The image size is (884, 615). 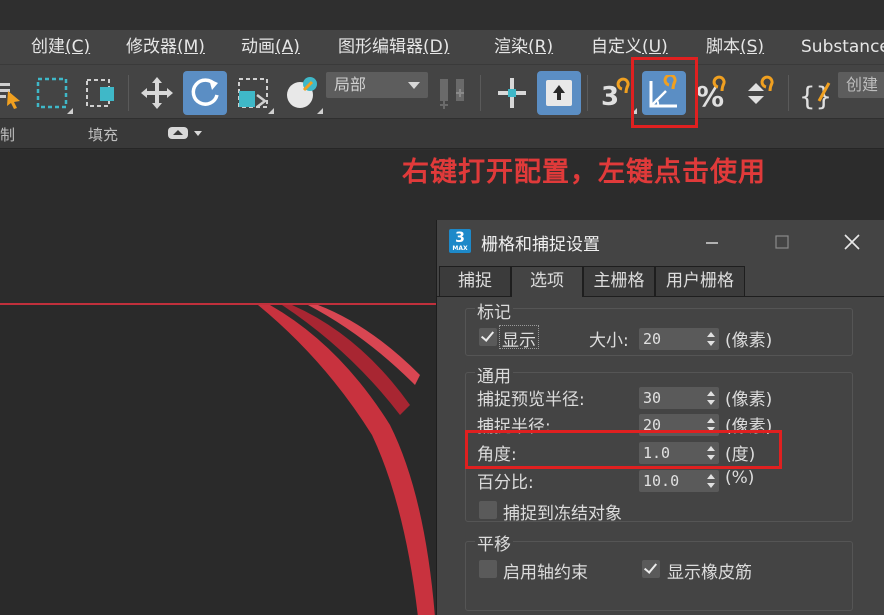 I want to click on select-and-manipulate-button, so click(x=512, y=93).